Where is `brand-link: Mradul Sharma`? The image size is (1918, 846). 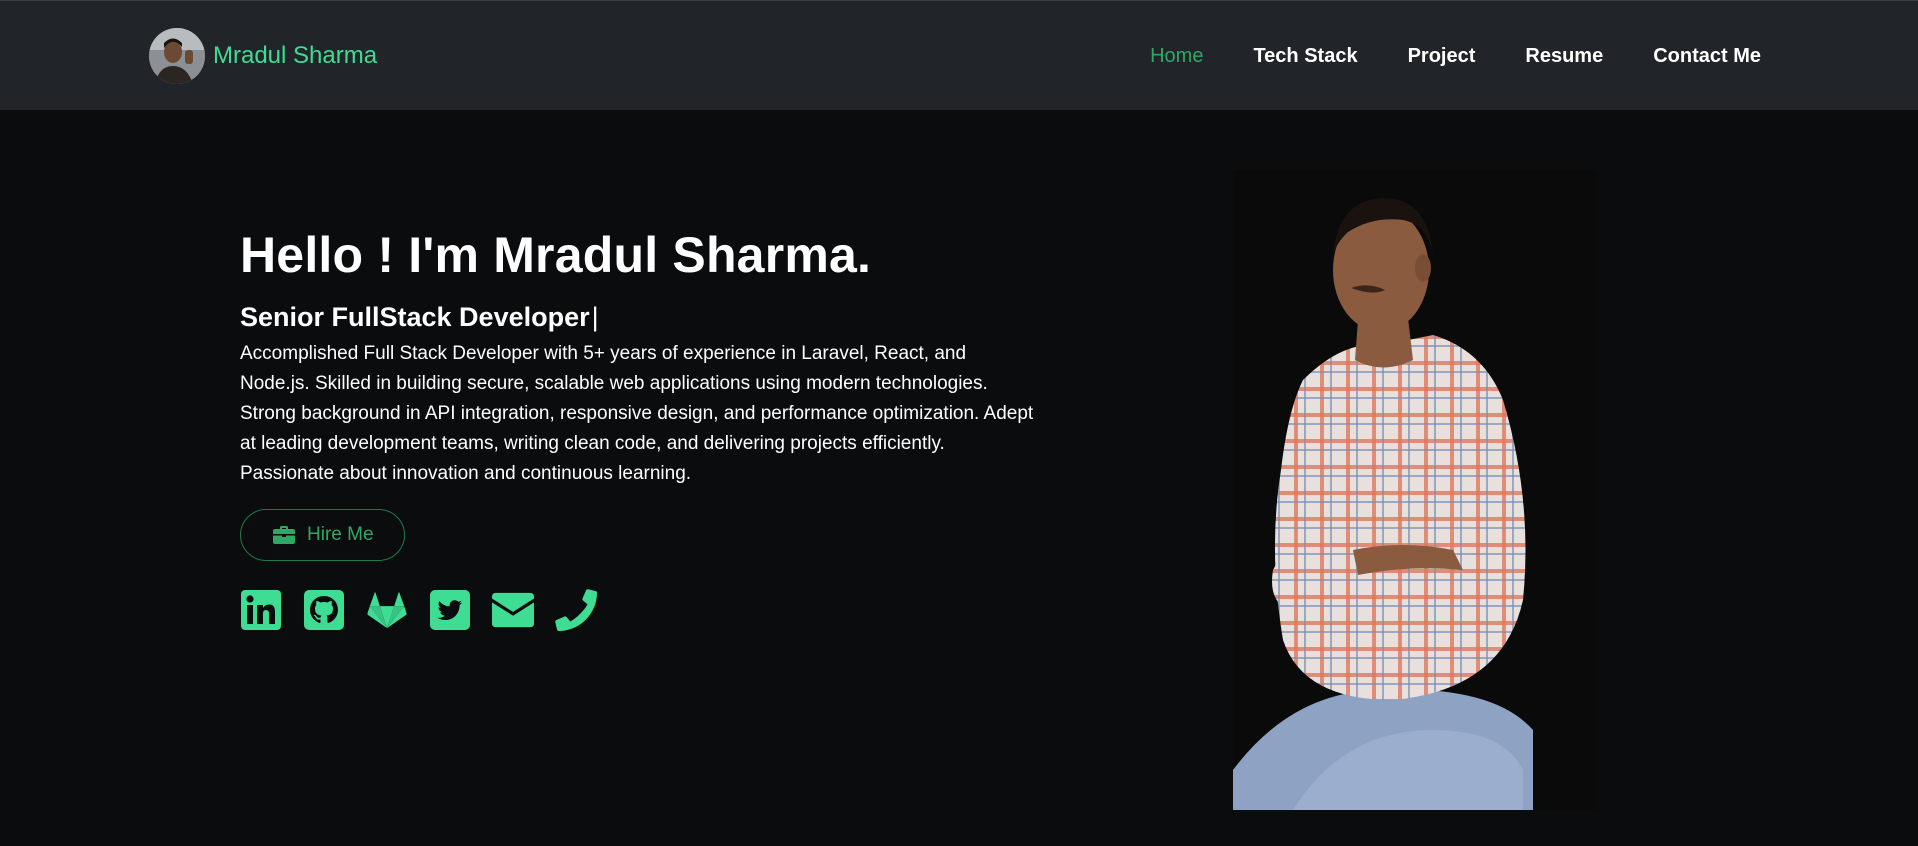
brand-link: Mradul Sharma is located at coordinates (263, 56).